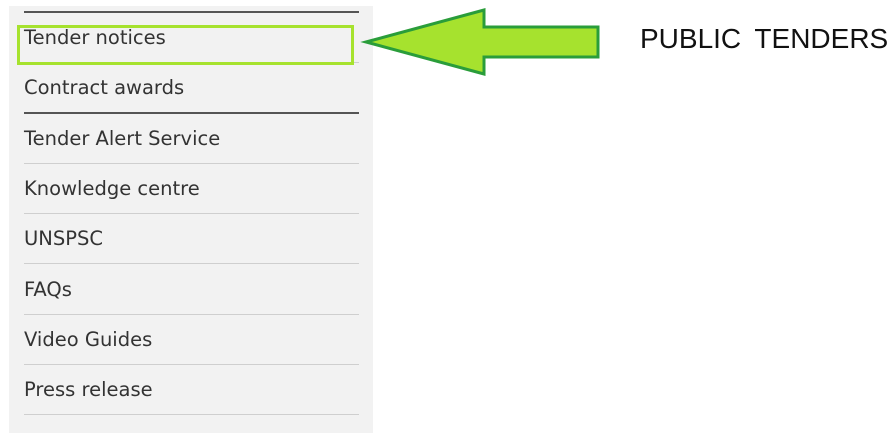 The image size is (887, 433). I want to click on menu-item-label: FAQs, so click(48, 289).